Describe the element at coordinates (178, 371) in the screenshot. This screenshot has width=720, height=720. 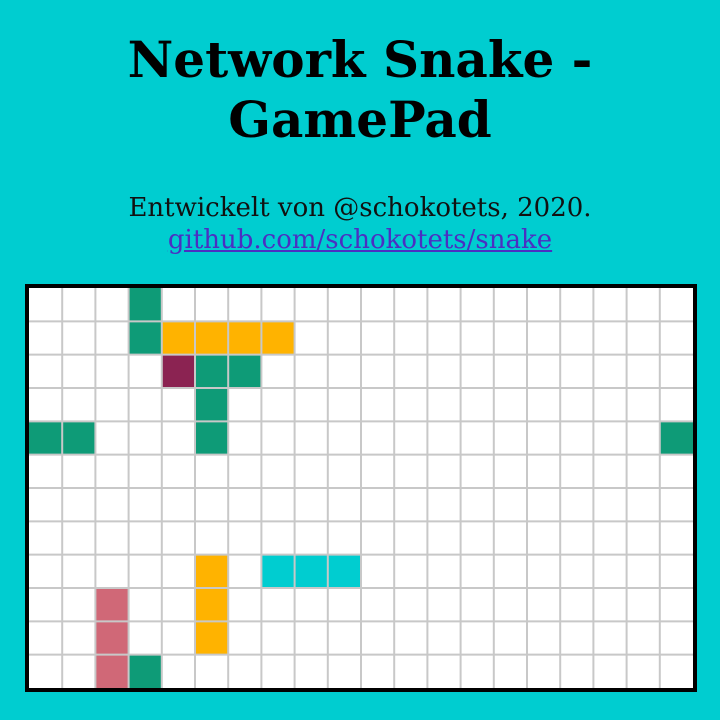
I see `snake-cell-purple` at that location.